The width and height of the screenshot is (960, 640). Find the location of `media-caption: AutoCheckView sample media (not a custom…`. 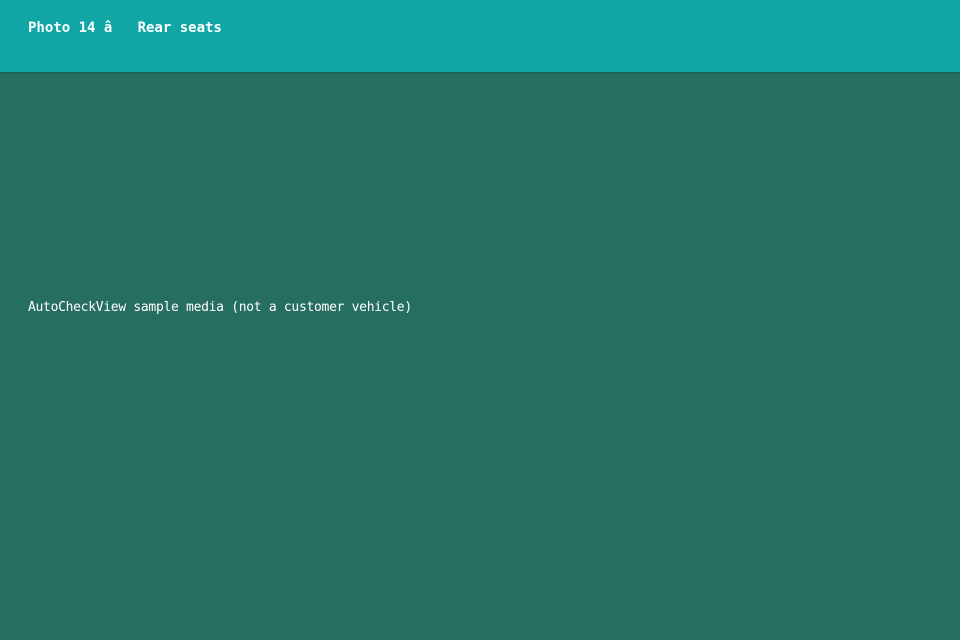

media-caption: AutoCheckView sample media (not a custom… is located at coordinates (220, 307).